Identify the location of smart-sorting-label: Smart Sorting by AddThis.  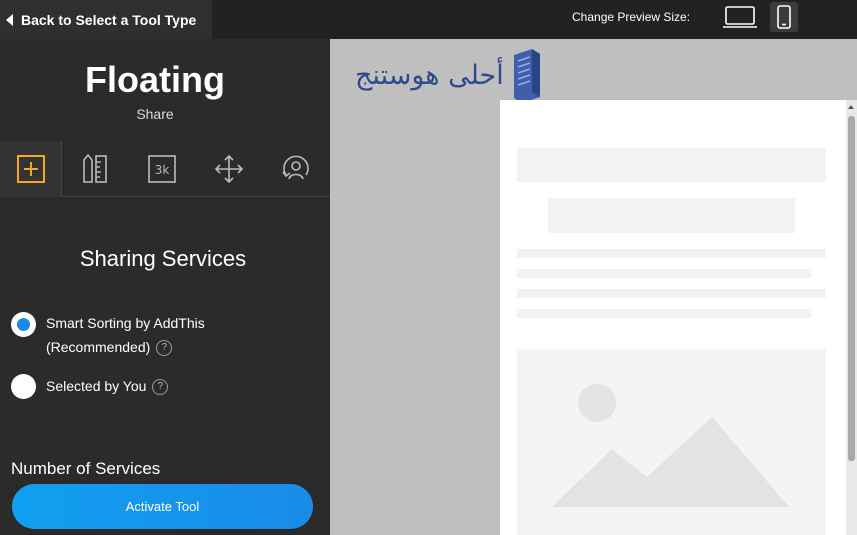
(125, 323).